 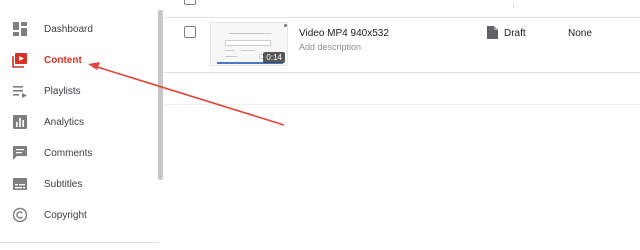 I want to click on visibility-status: Draft, so click(x=515, y=33).